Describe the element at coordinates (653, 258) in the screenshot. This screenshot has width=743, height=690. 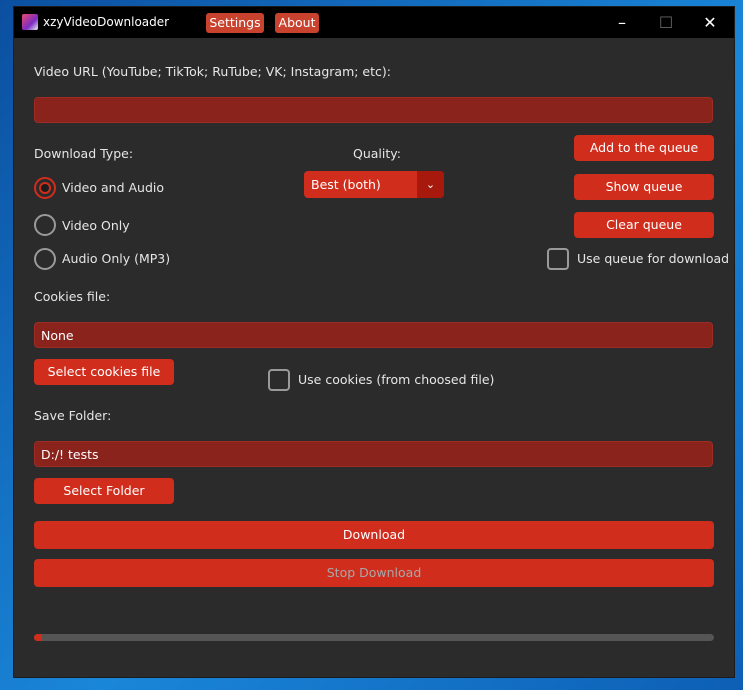
I see `use-queue-label: Use queue for download` at that location.